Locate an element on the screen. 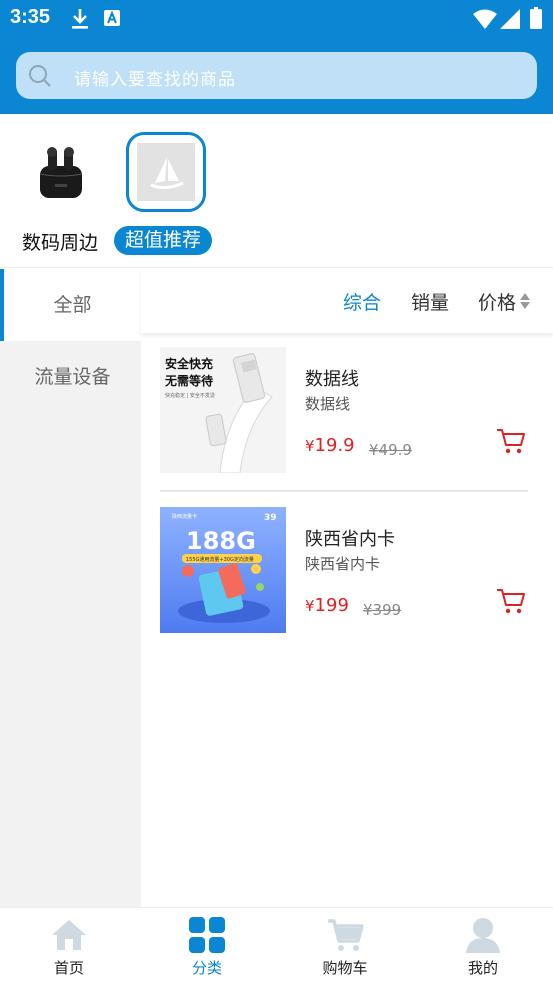 The height and width of the screenshot is (984, 553). download-icon is located at coordinates (80, 19).